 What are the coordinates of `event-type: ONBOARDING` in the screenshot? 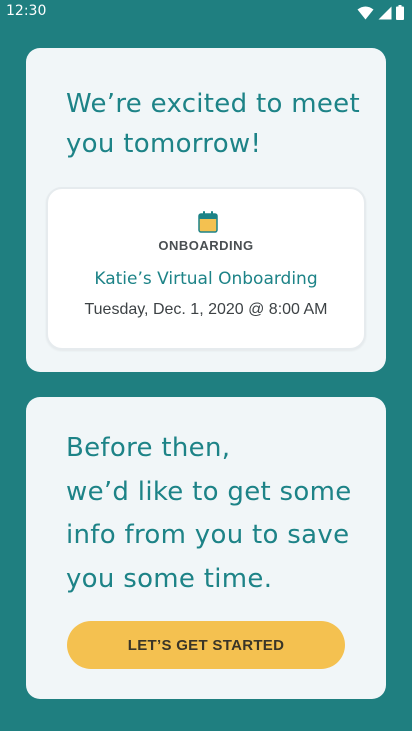 It's located at (206, 245).